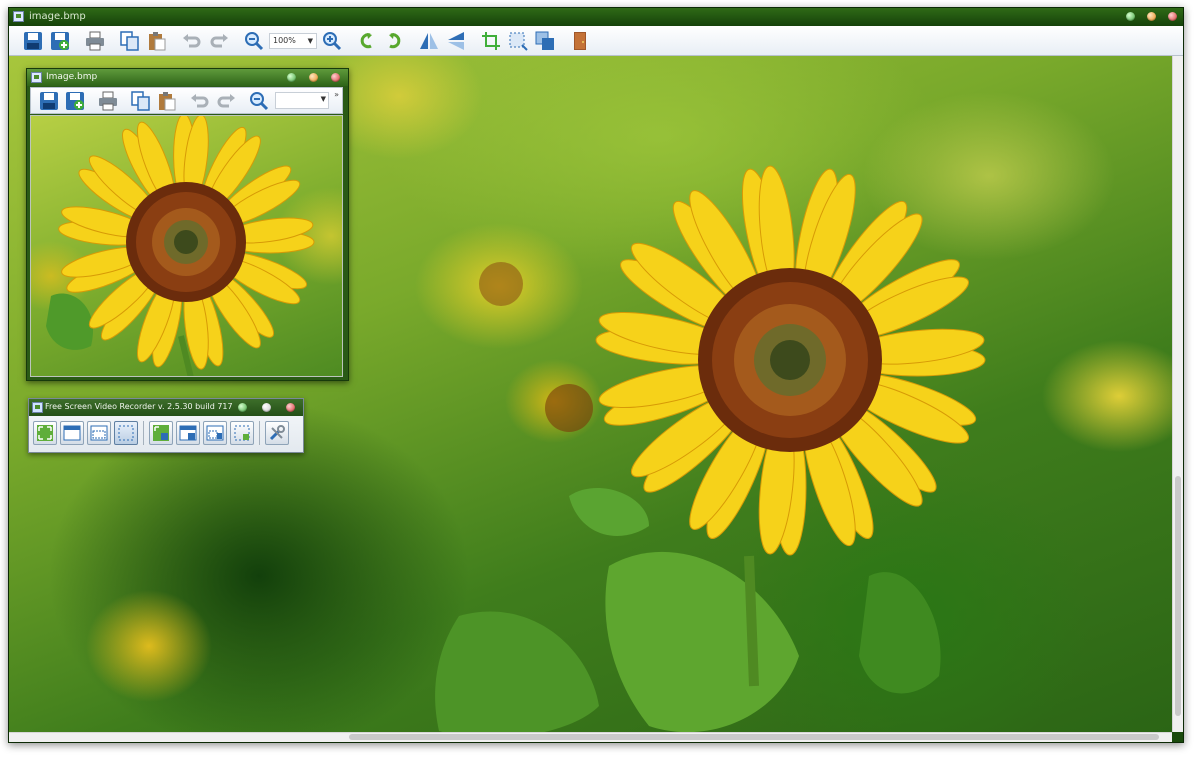  I want to click on zoom-level-select: 100% ▼, so click(293, 40).